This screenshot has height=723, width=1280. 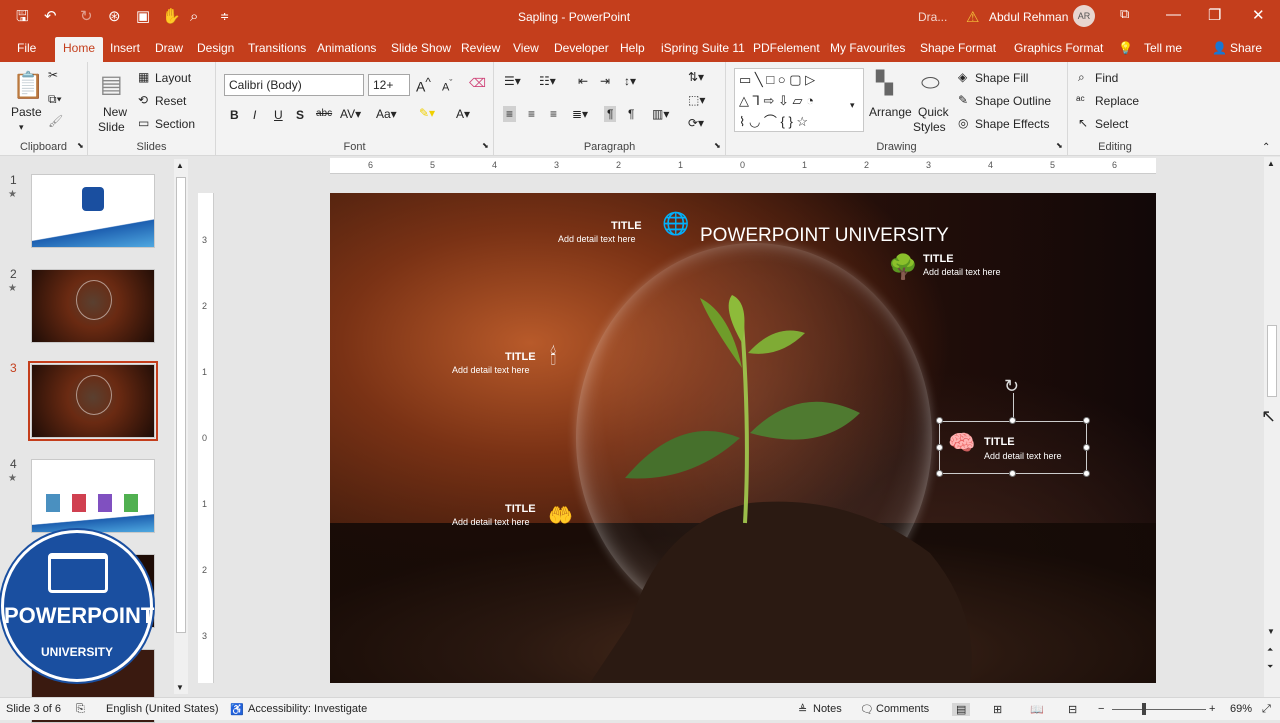 What do you see at coordinates (447, 86) in the screenshot?
I see `decrease-font-icon: Aˇ` at bounding box center [447, 86].